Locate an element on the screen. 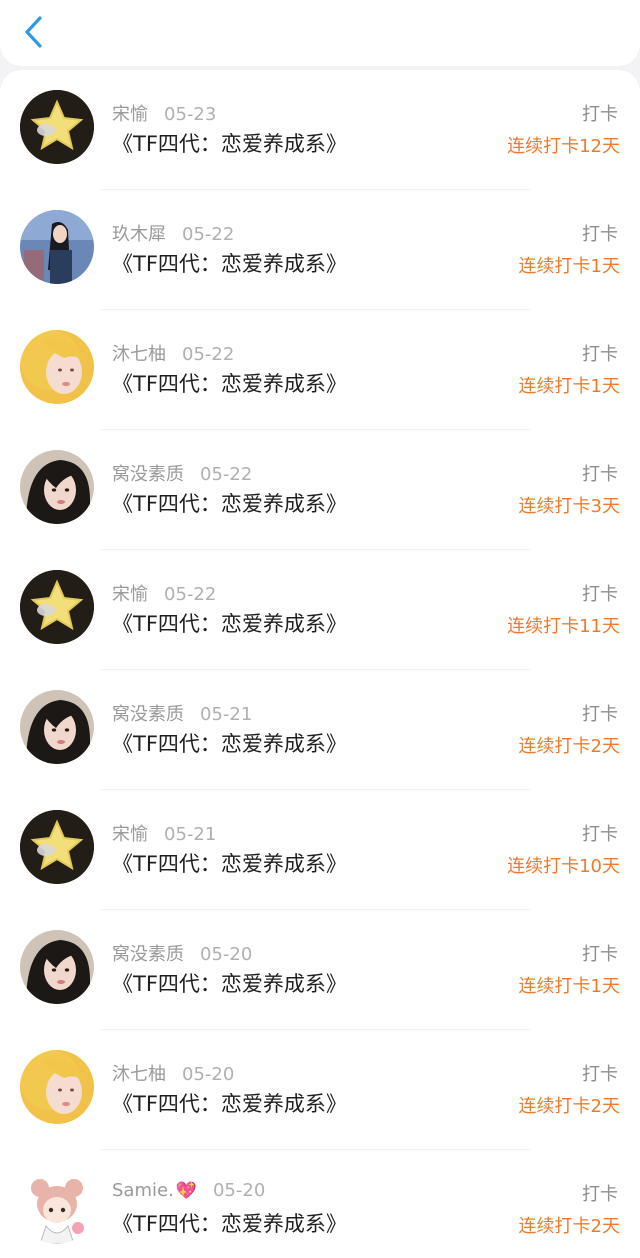  item-meta: 窝没素质 05-21 is located at coordinates (182, 713).